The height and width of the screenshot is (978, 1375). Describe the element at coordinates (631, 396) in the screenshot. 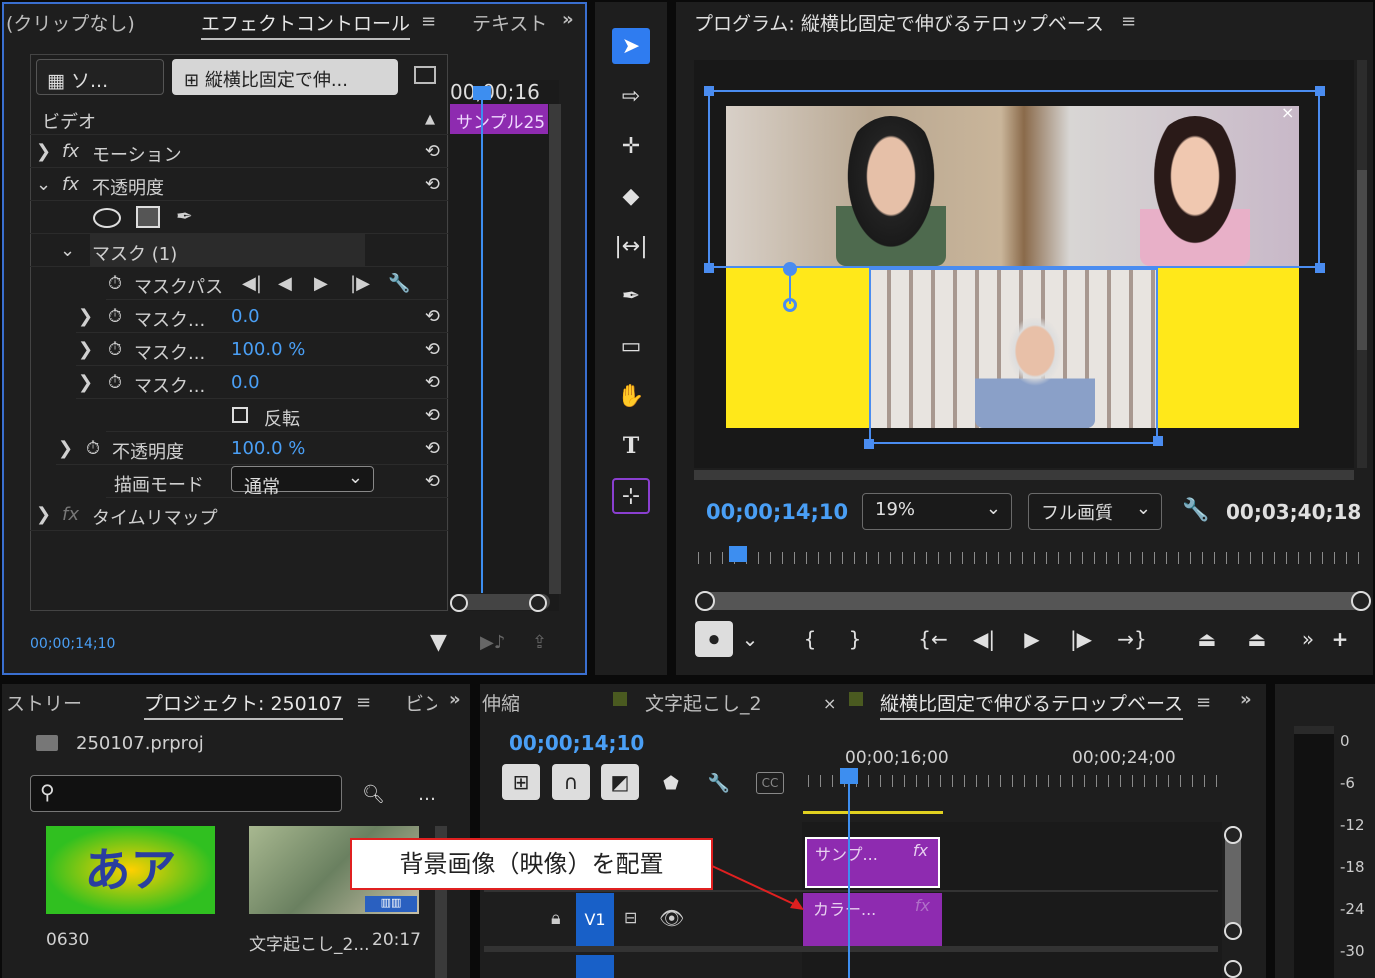

I see `hand-tool-icon: ✋` at that location.